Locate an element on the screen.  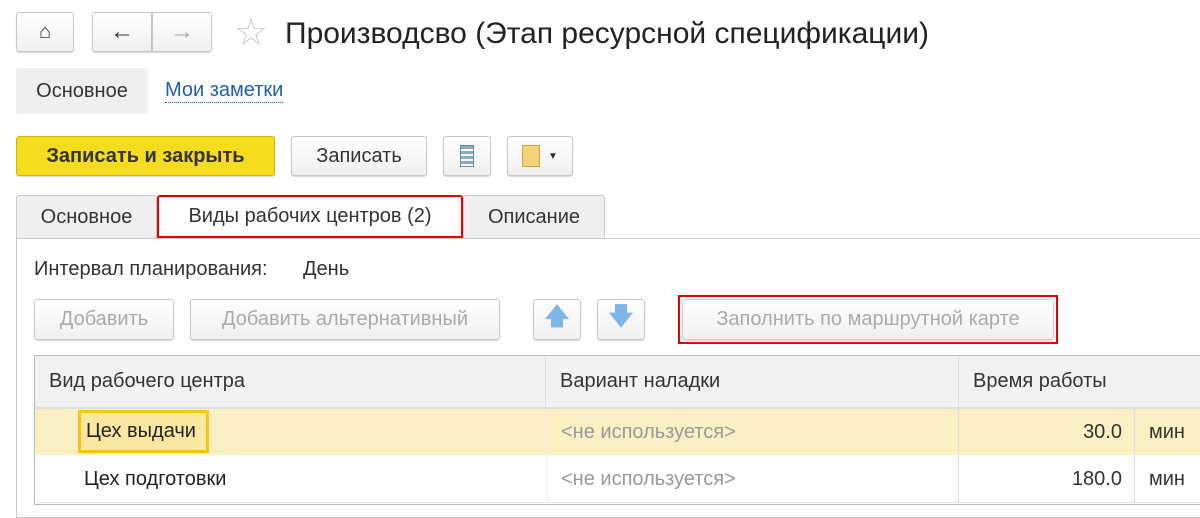
back-button: ← is located at coordinates (122, 32).